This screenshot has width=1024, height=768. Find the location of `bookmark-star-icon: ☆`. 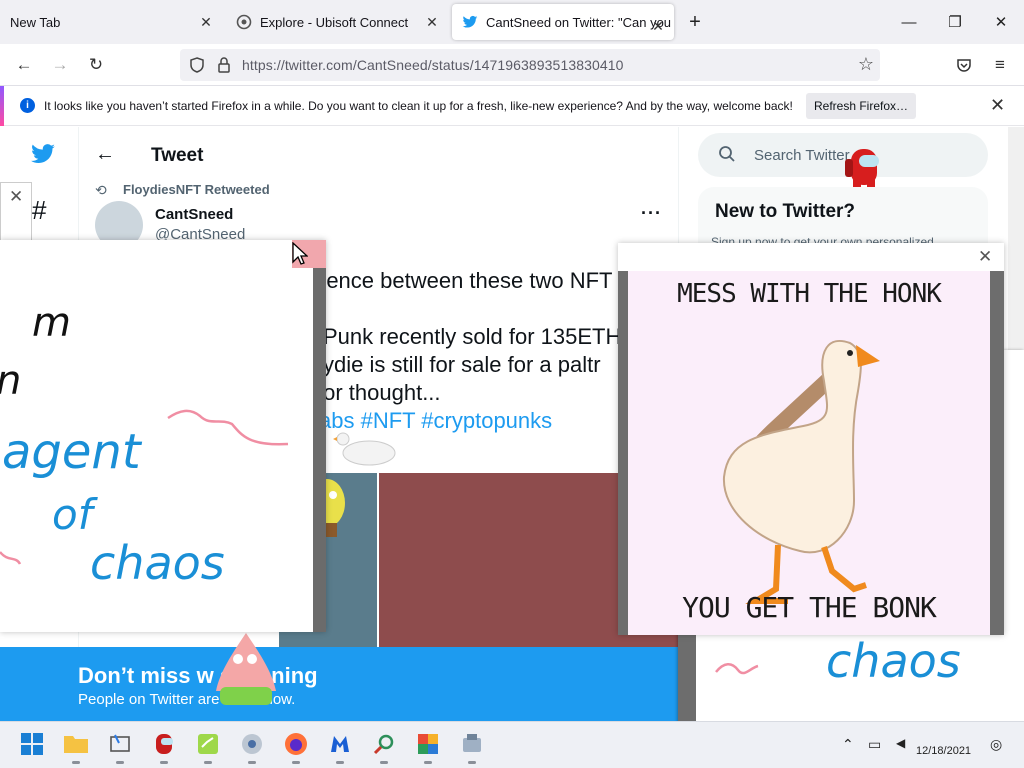

bookmark-star-icon: ☆ is located at coordinates (866, 64).